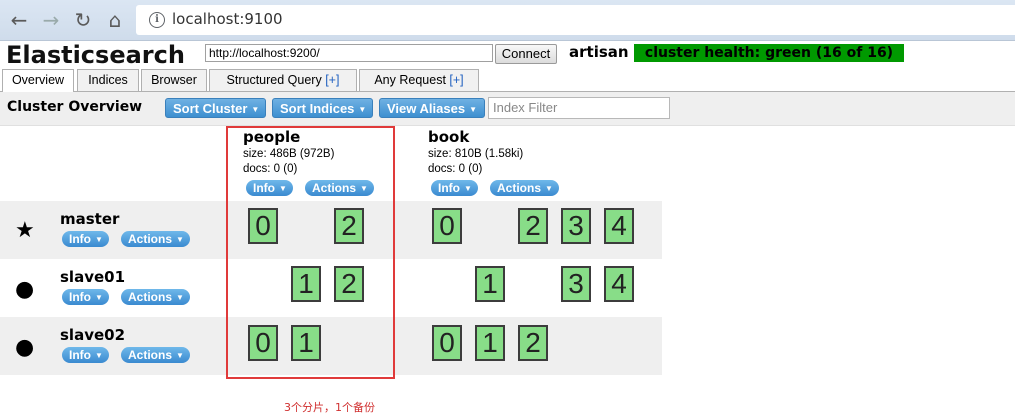  I want to click on annotation-text: 3个分片，1个备份, so click(329, 407).